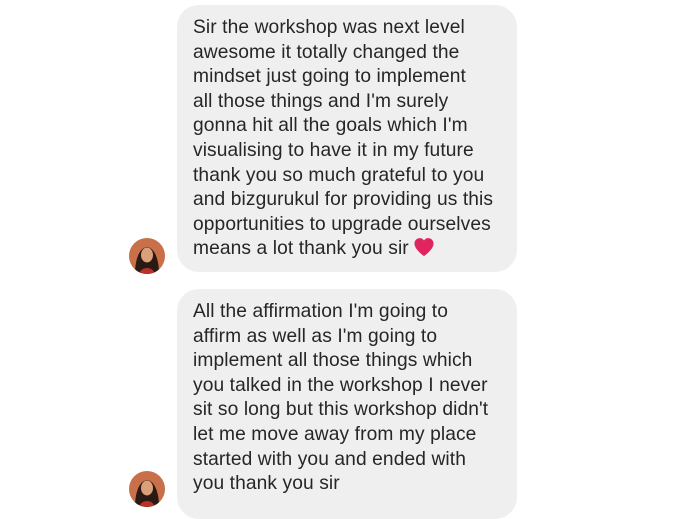  What do you see at coordinates (340, 385) in the screenshot?
I see `message-line: you talked in the workshop I never` at bounding box center [340, 385].